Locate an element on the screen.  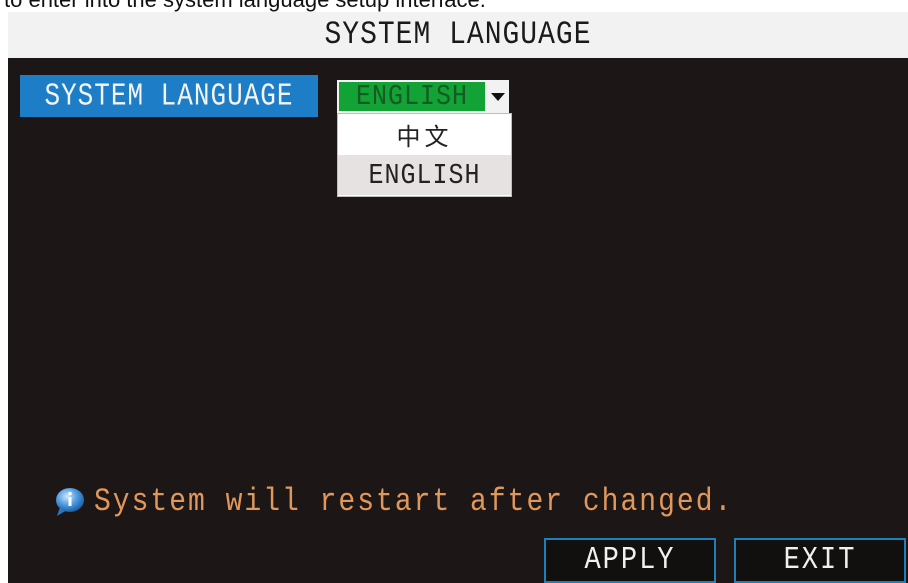
info-bubble-icon is located at coordinates (69, 502).